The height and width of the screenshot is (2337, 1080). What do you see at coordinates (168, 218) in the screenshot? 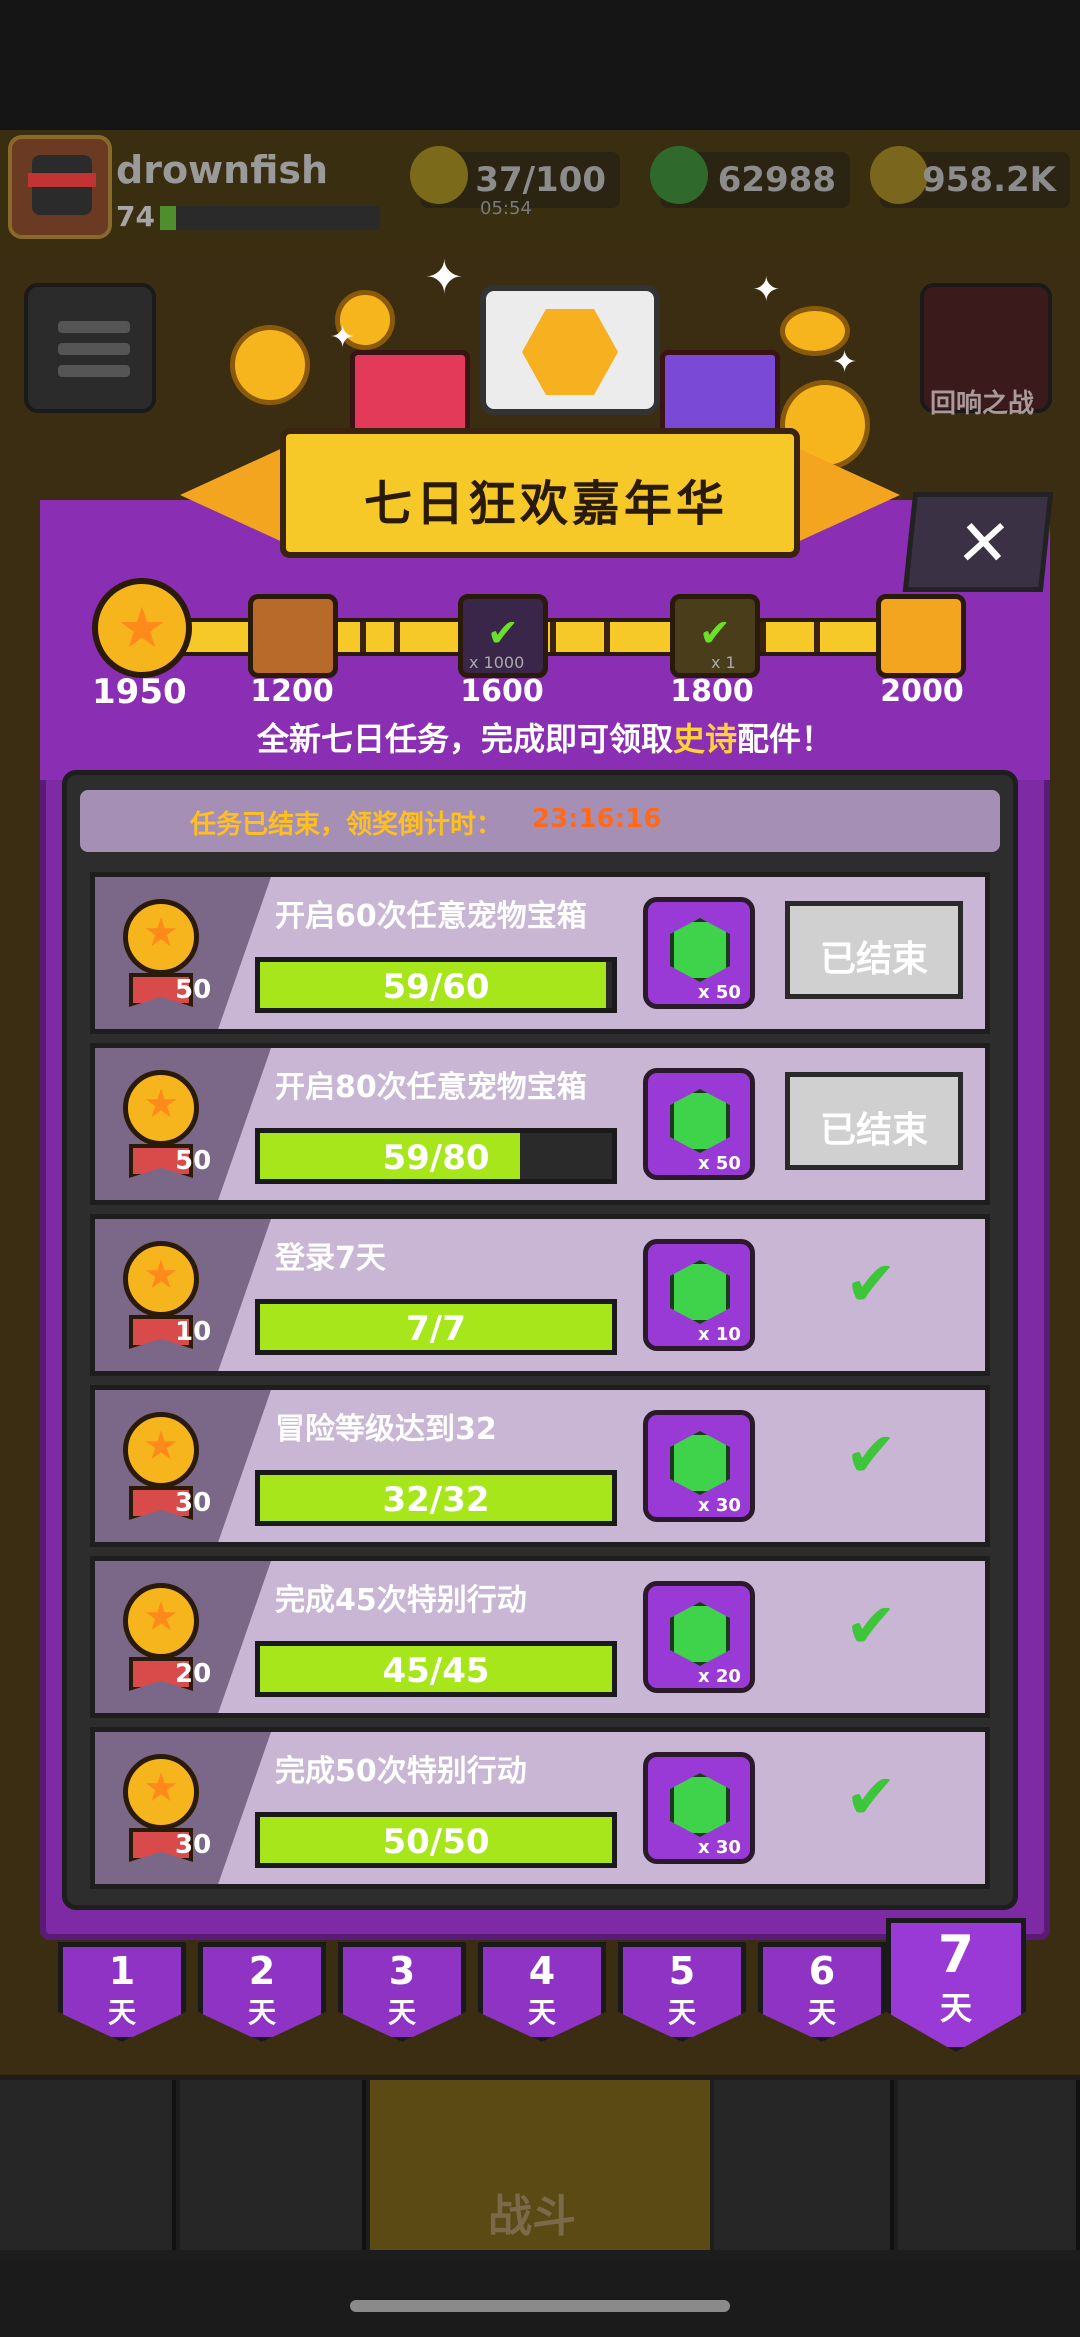
I see `xp-bar-fill` at bounding box center [168, 218].